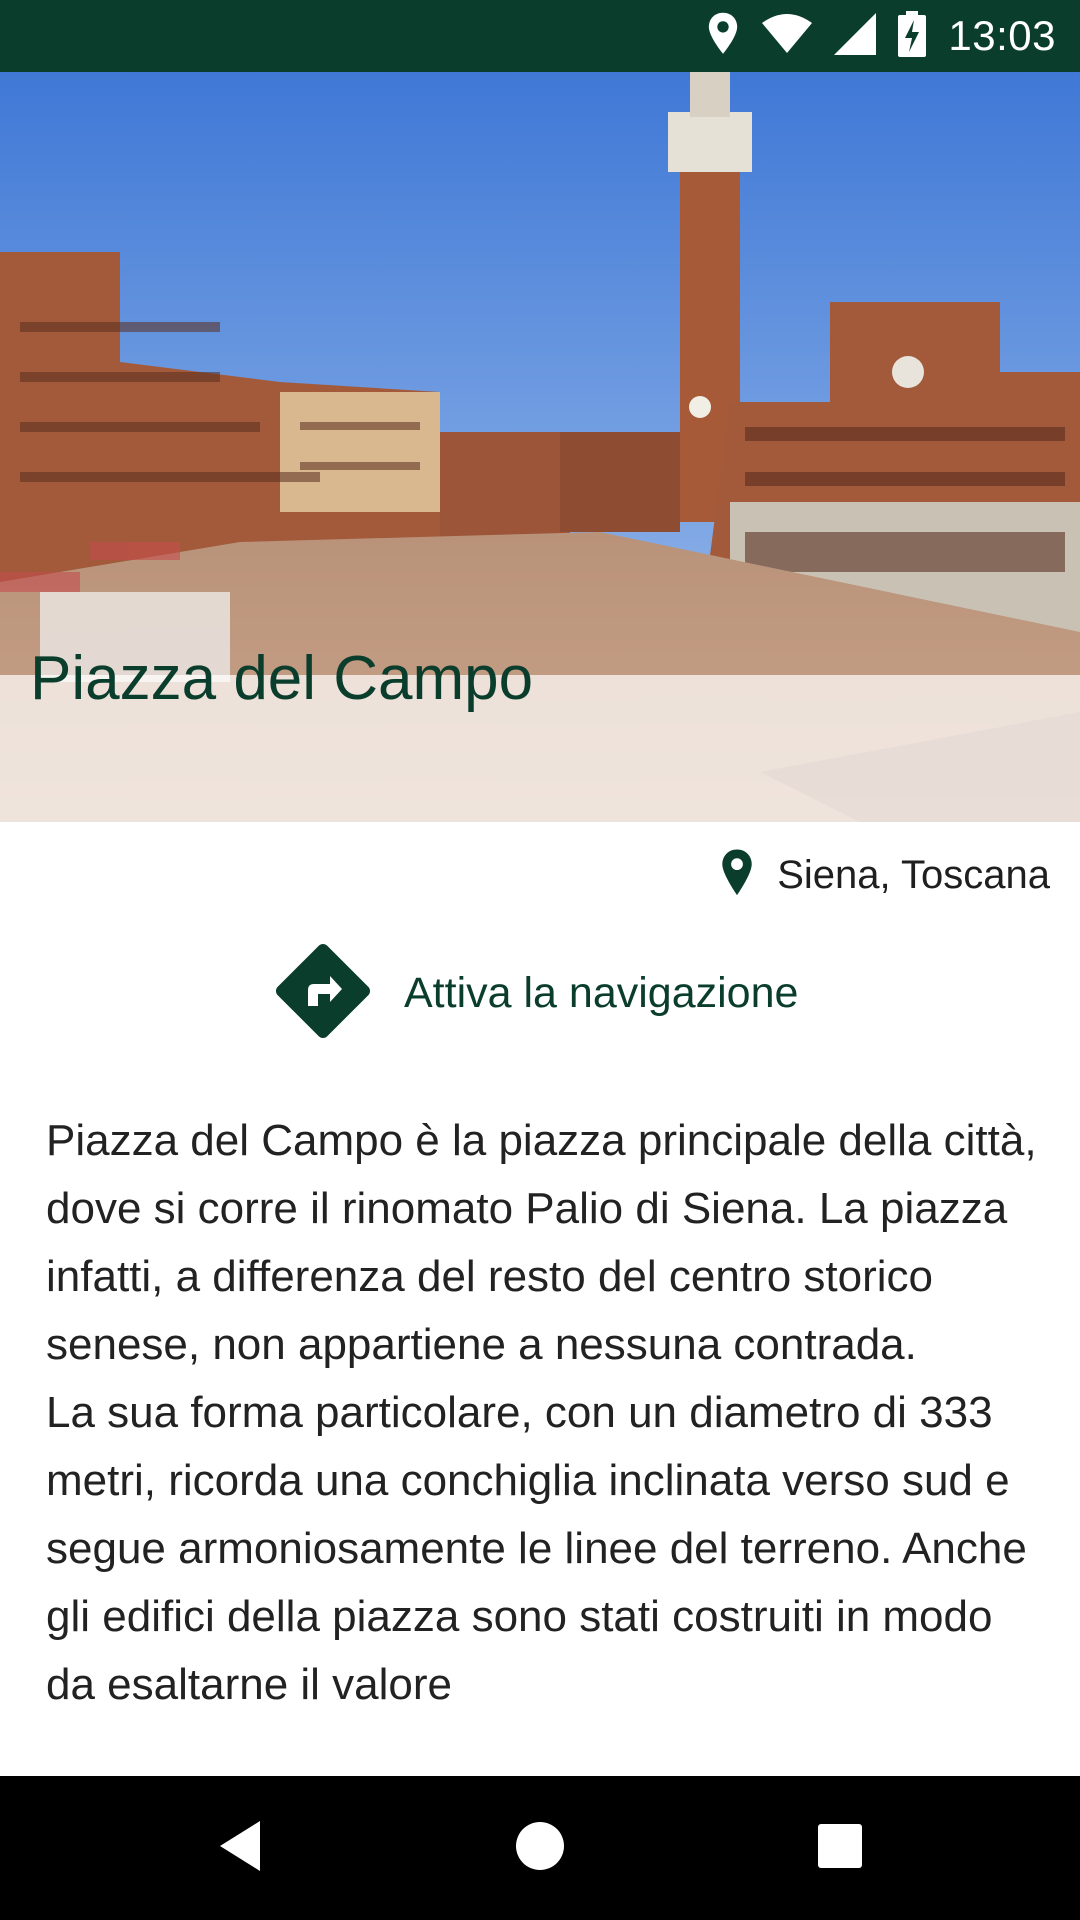 The width and height of the screenshot is (1080, 1920). I want to click on back-icon, so click(240, 1848).